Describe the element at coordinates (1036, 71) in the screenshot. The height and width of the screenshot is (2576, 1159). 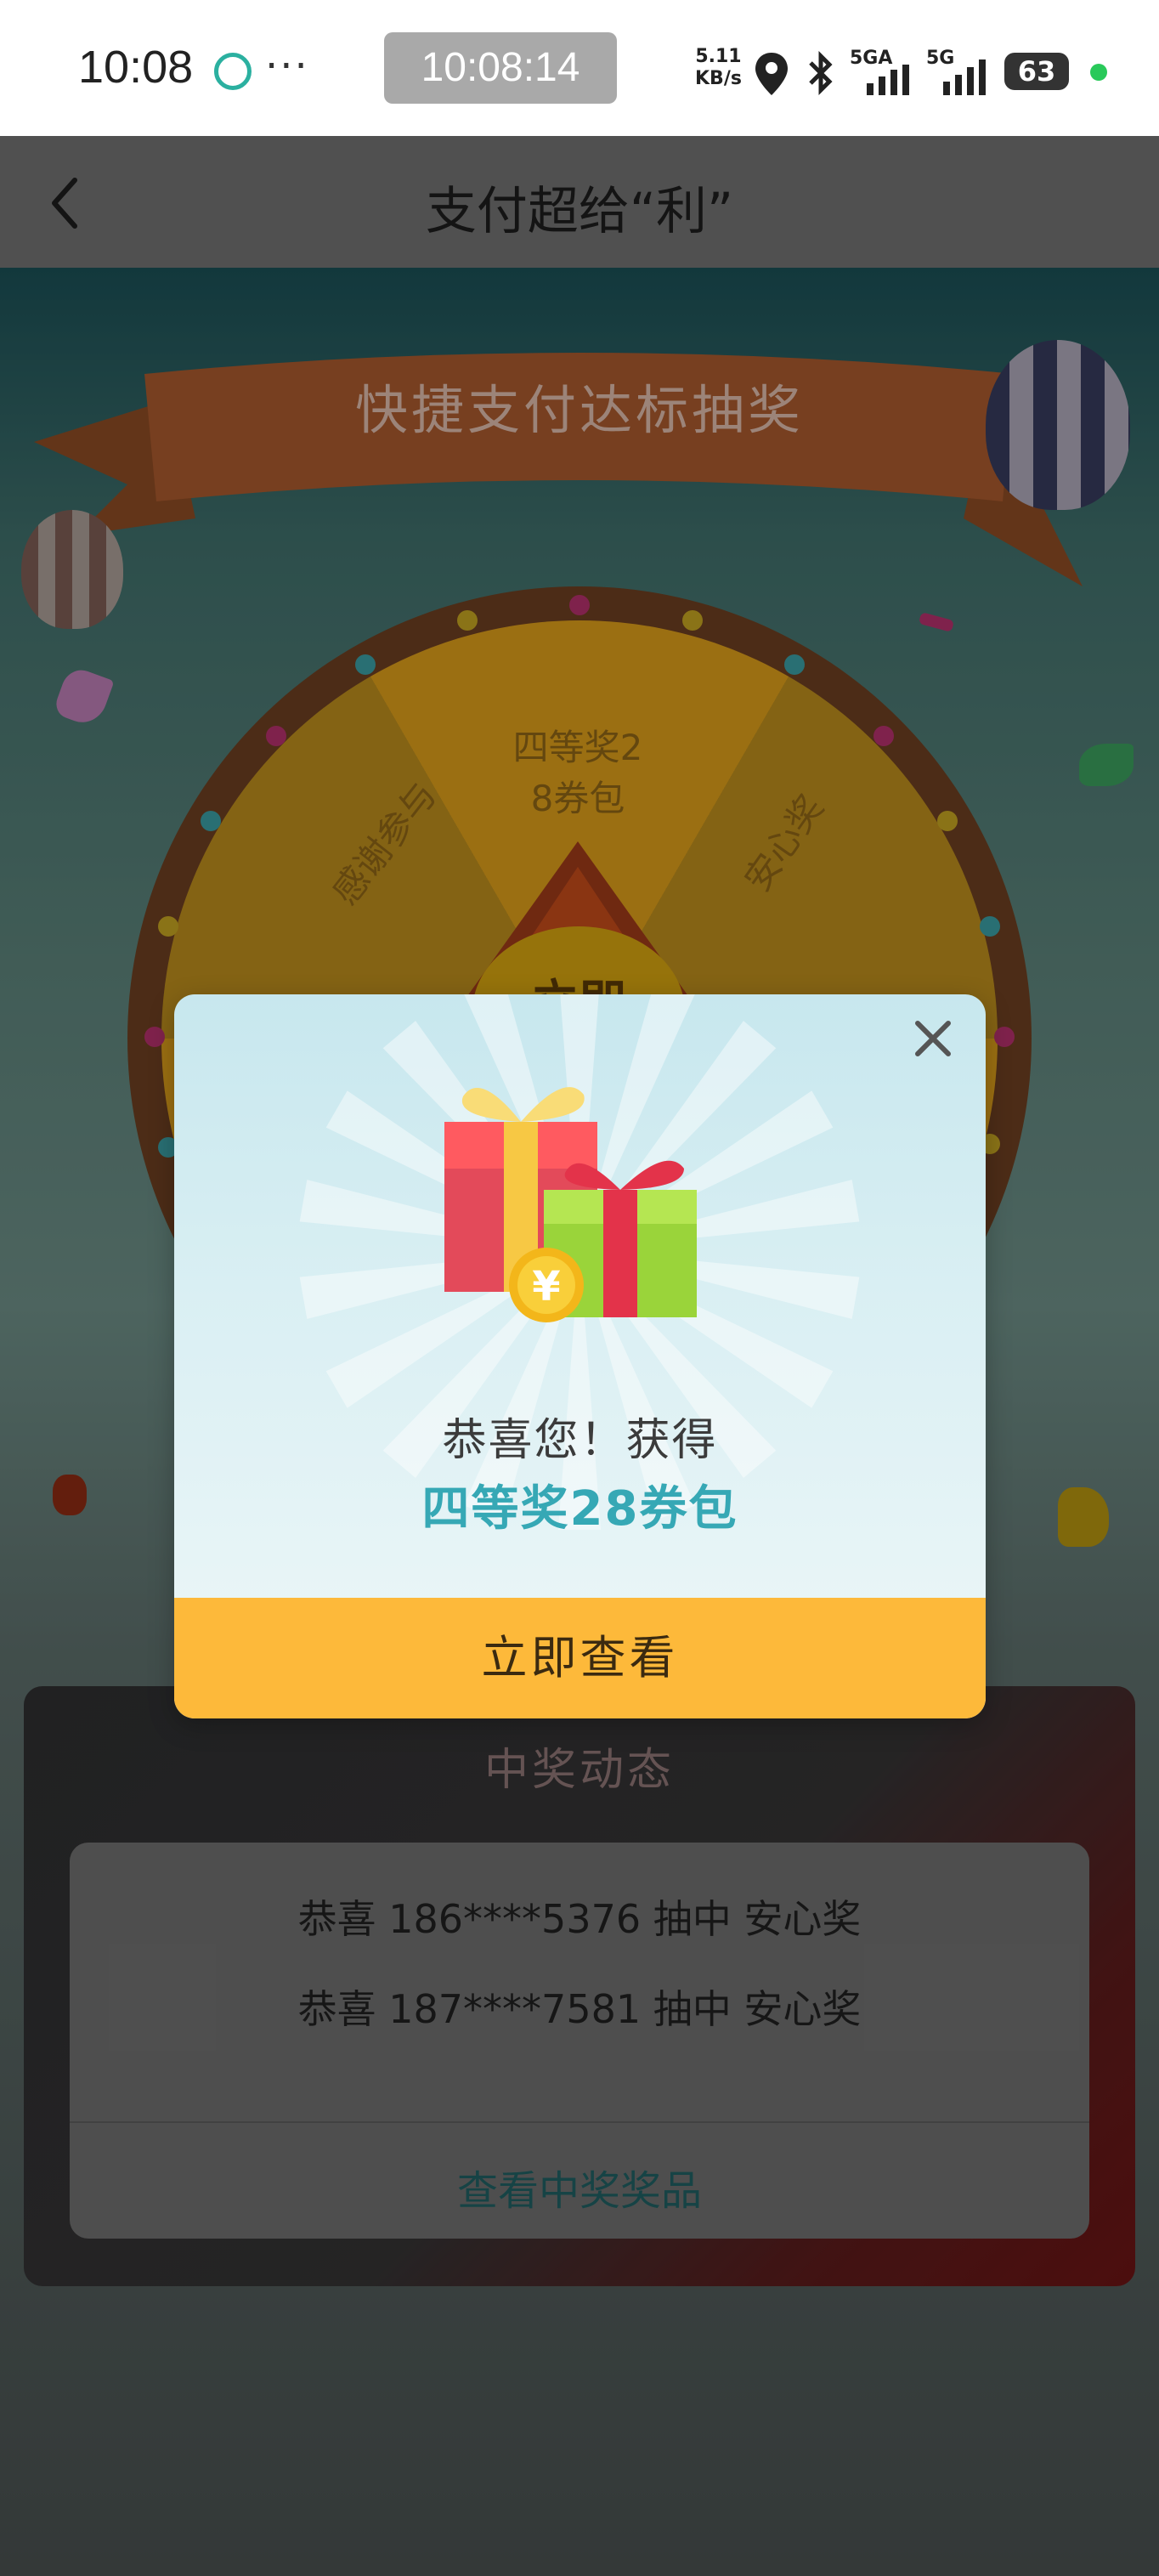
I see `battery-icon: 63` at that location.